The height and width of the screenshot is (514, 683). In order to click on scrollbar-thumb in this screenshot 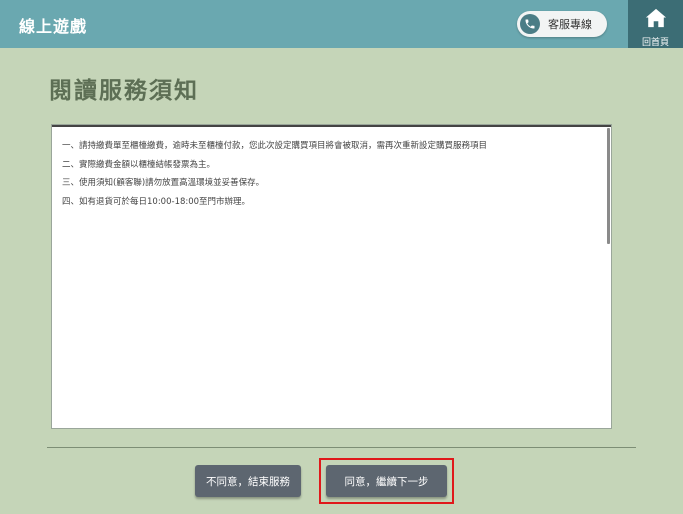, I will do `click(608, 186)`.